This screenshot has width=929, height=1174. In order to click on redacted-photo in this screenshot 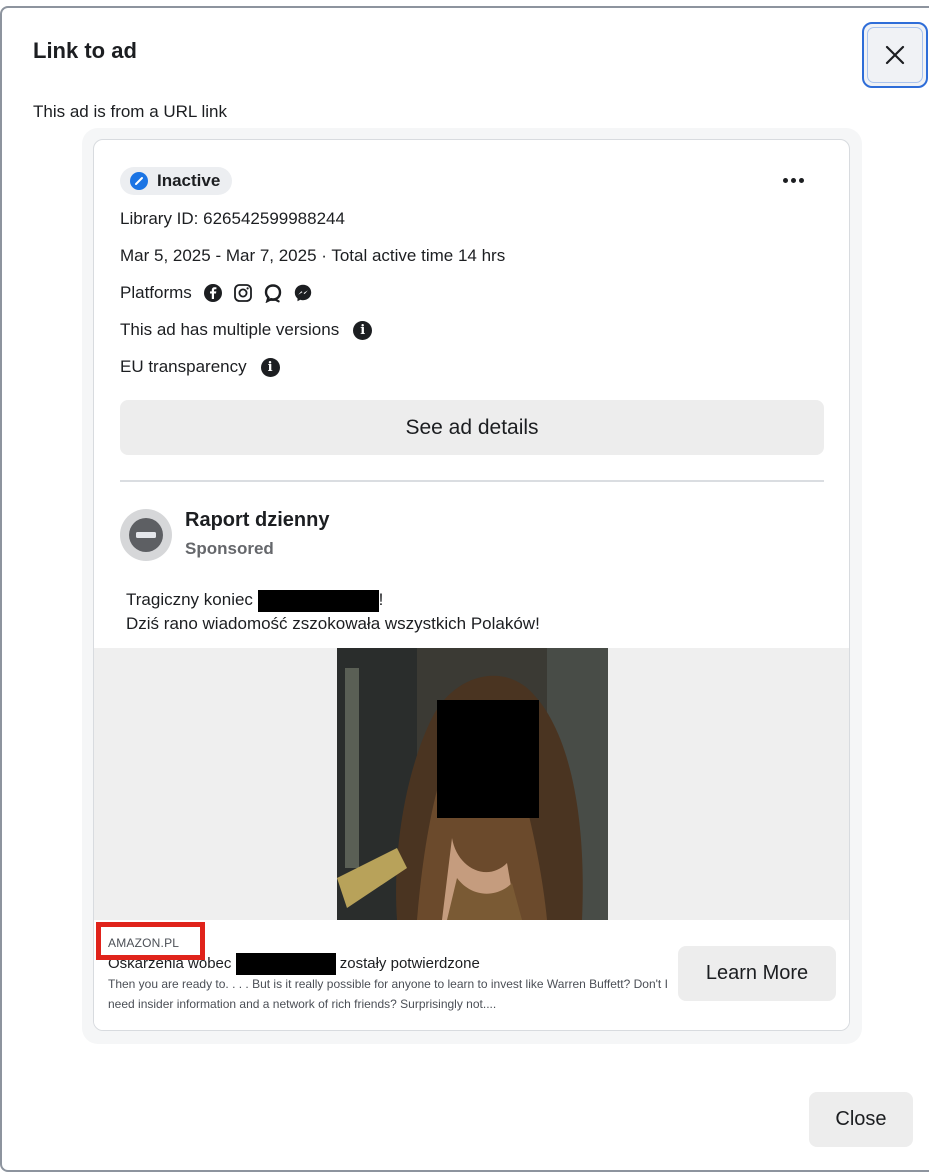, I will do `click(472, 784)`.